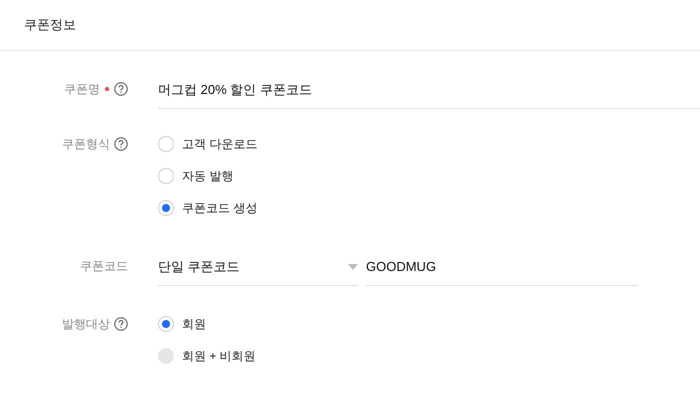  Describe the element at coordinates (353, 267) in the screenshot. I see `caret-icon` at that location.